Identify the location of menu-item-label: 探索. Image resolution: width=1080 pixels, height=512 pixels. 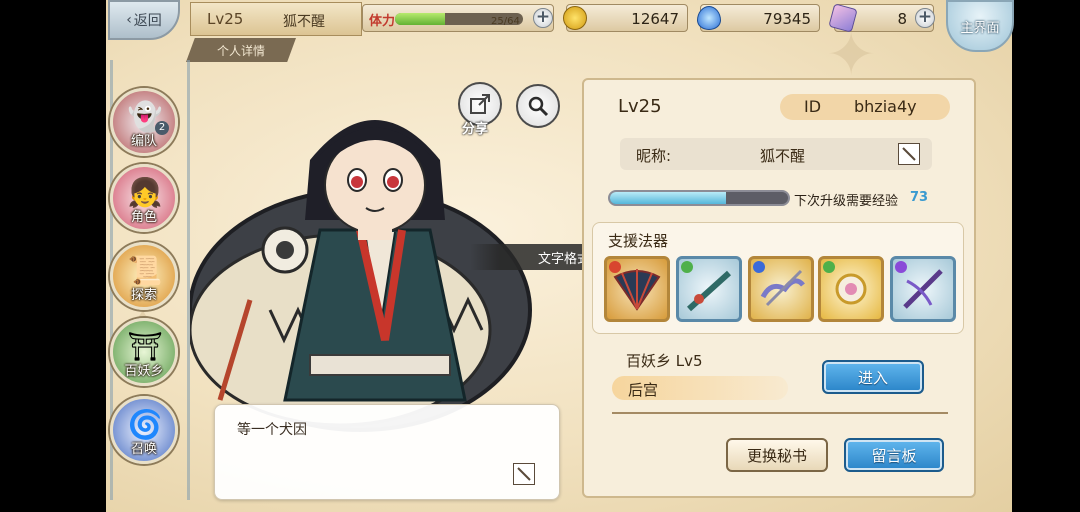
(143, 295).